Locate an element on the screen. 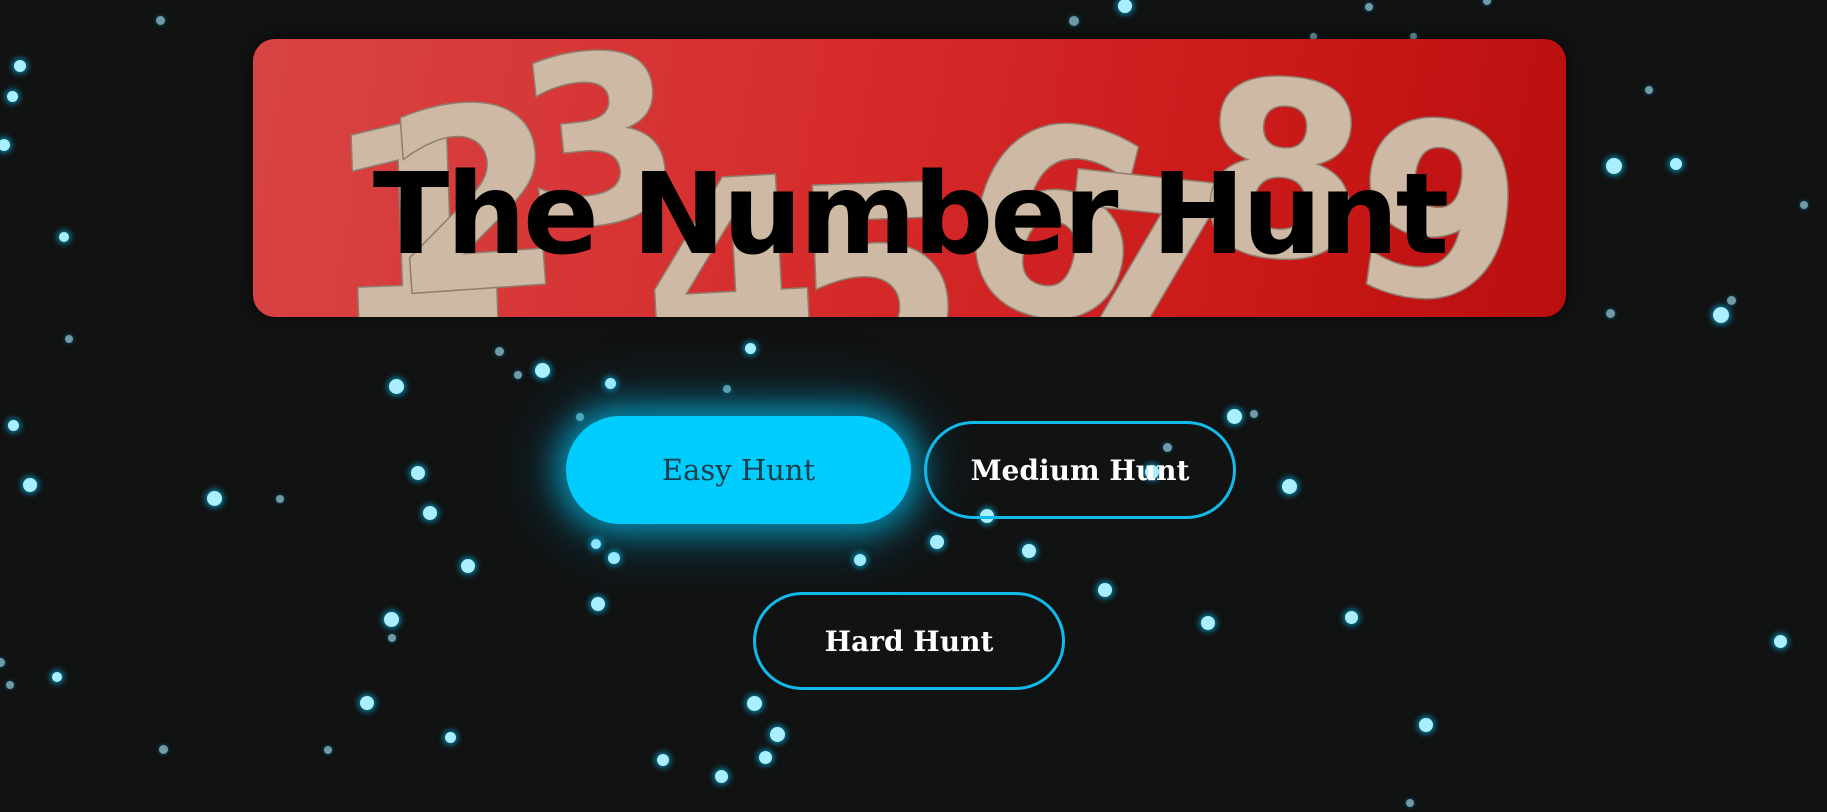  easy-hunt-button: Easy Hunt is located at coordinates (738, 470).